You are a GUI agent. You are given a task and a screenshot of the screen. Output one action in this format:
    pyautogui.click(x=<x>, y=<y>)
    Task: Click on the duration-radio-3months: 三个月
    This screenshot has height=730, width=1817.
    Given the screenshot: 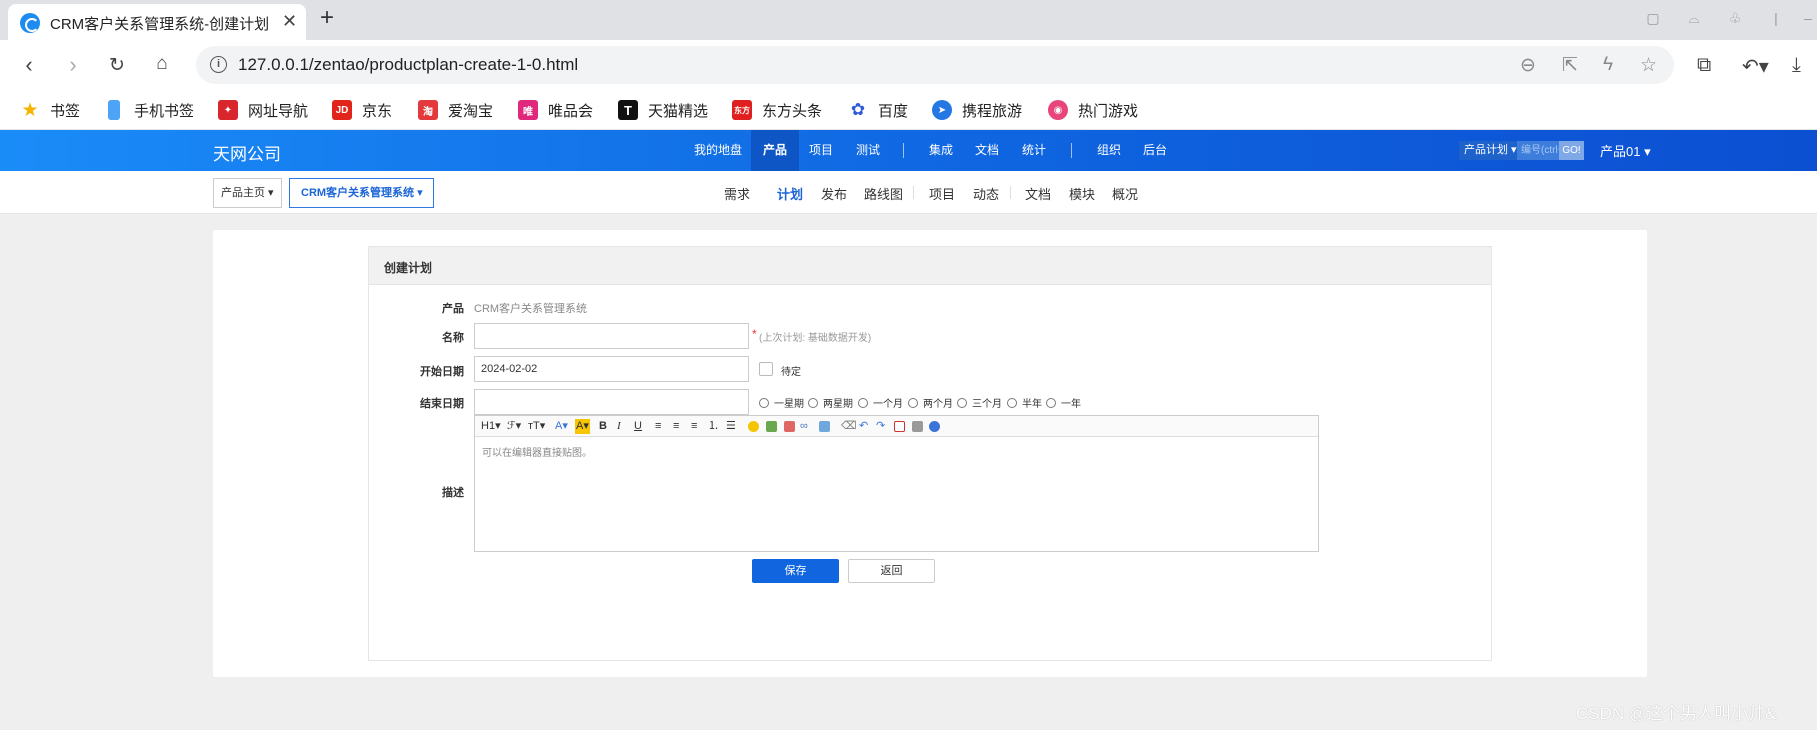 What is the action you would take?
    pyautogui.click(x=979, y=402)
    